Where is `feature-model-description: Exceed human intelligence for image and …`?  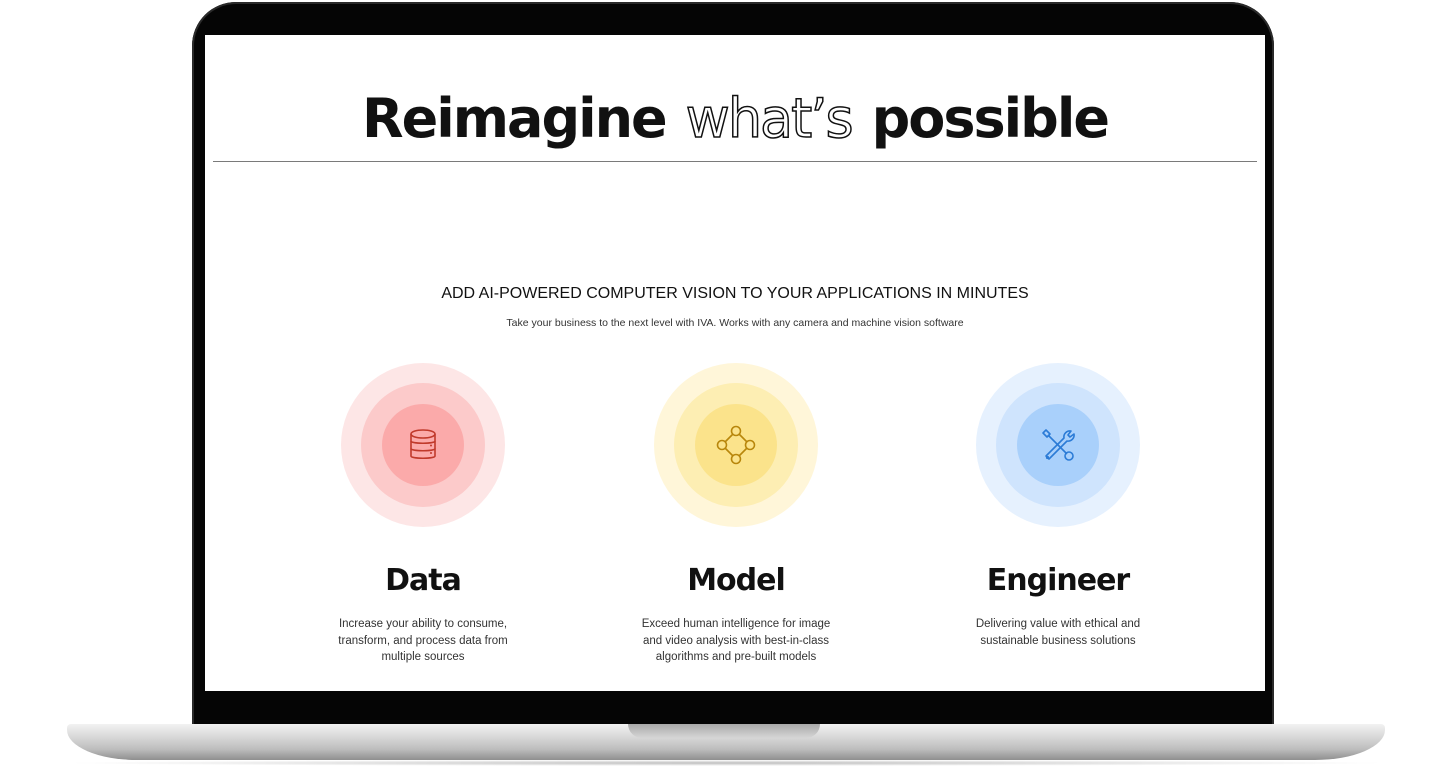
feature-model-description: Exceed human intelligence for image and … is located at coordinates (736, 640).